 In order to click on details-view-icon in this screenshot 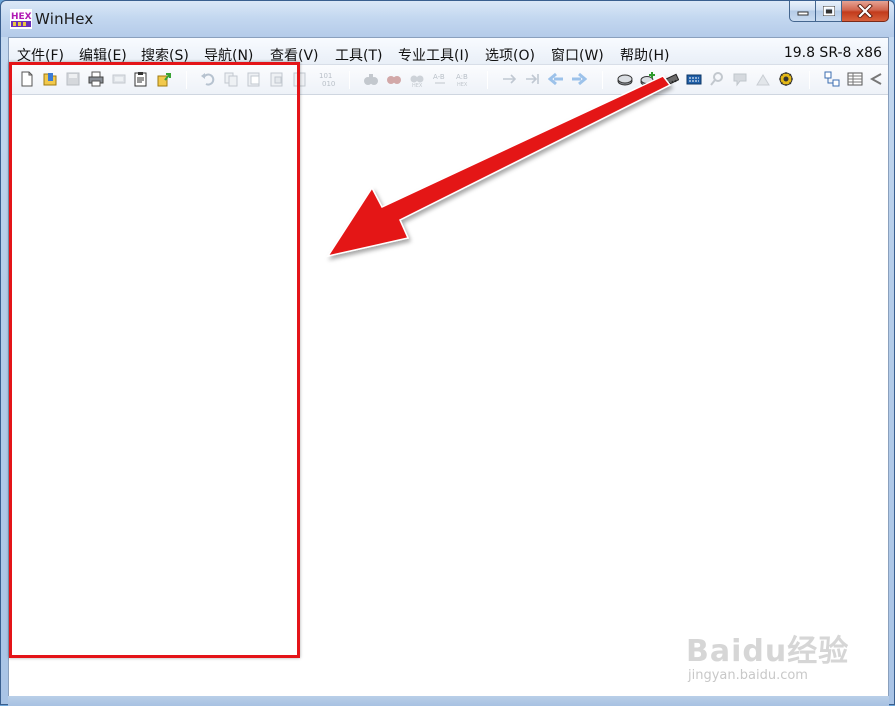, I will do `click(855, 79)`.